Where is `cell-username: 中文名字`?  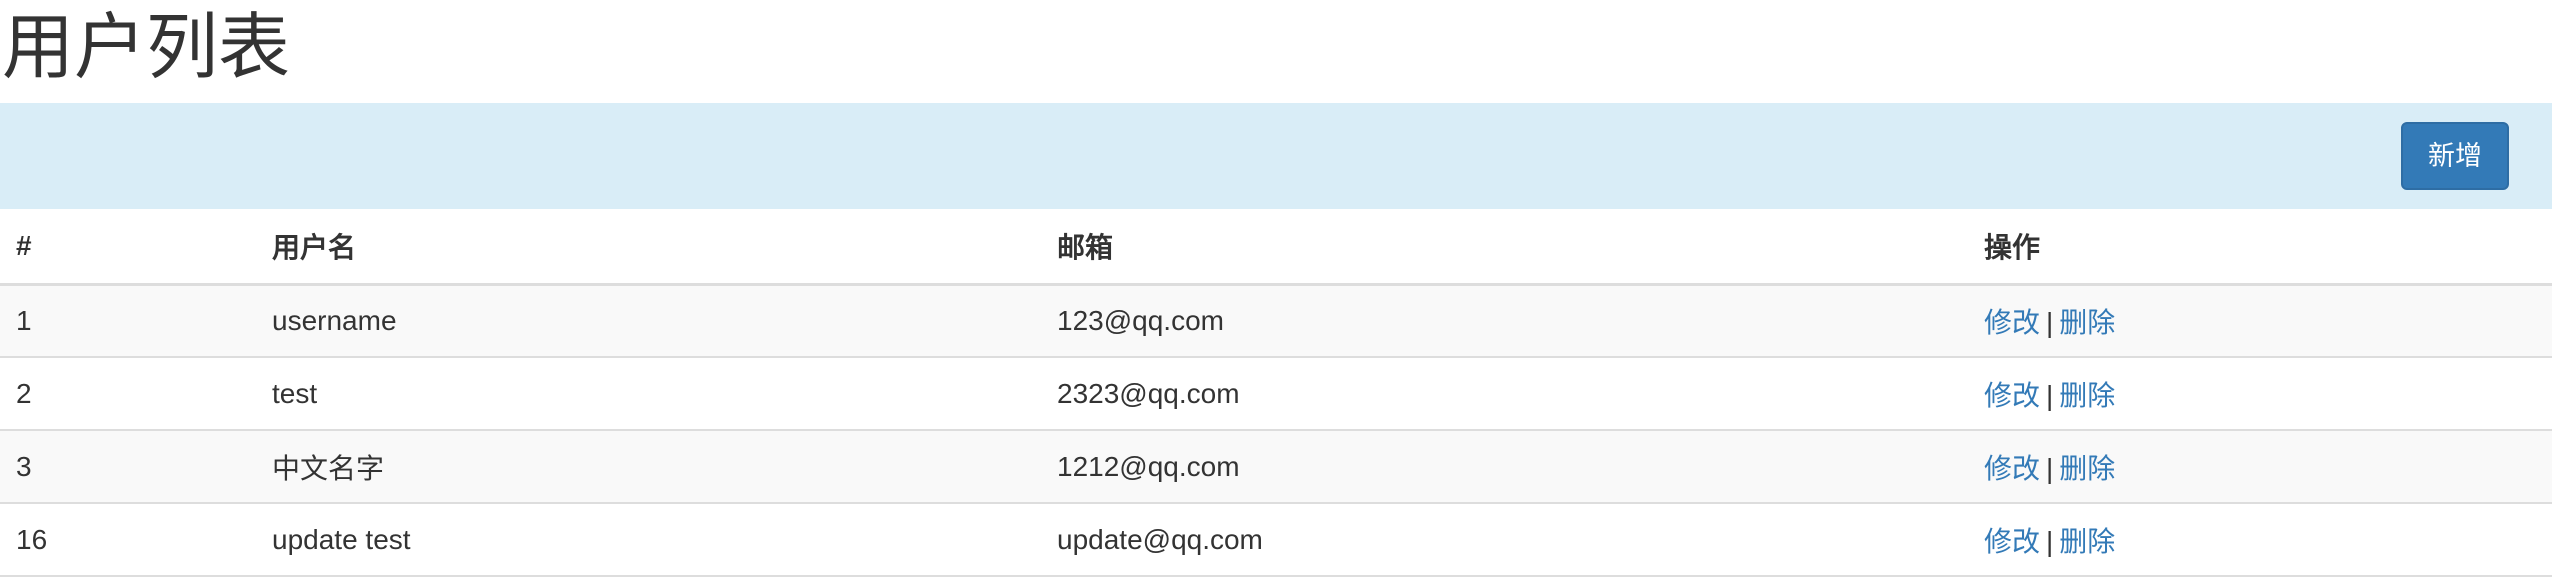
cell-username: 中文名字 is located at coordinates (328, 468).